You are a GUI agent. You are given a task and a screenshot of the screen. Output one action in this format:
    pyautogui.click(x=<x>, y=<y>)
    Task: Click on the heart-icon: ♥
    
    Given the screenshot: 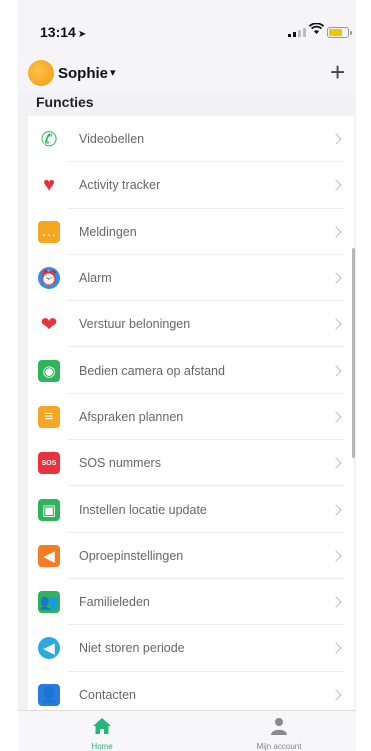 What is the action you would take?
    pyautogui.click(x=49, y=184)
    